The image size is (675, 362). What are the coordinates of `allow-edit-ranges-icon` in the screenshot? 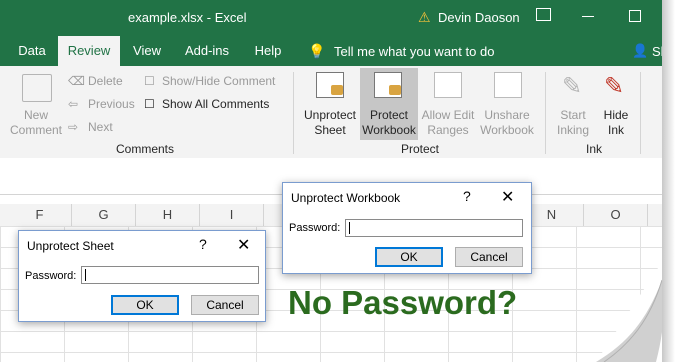 It's located at (448, 85).